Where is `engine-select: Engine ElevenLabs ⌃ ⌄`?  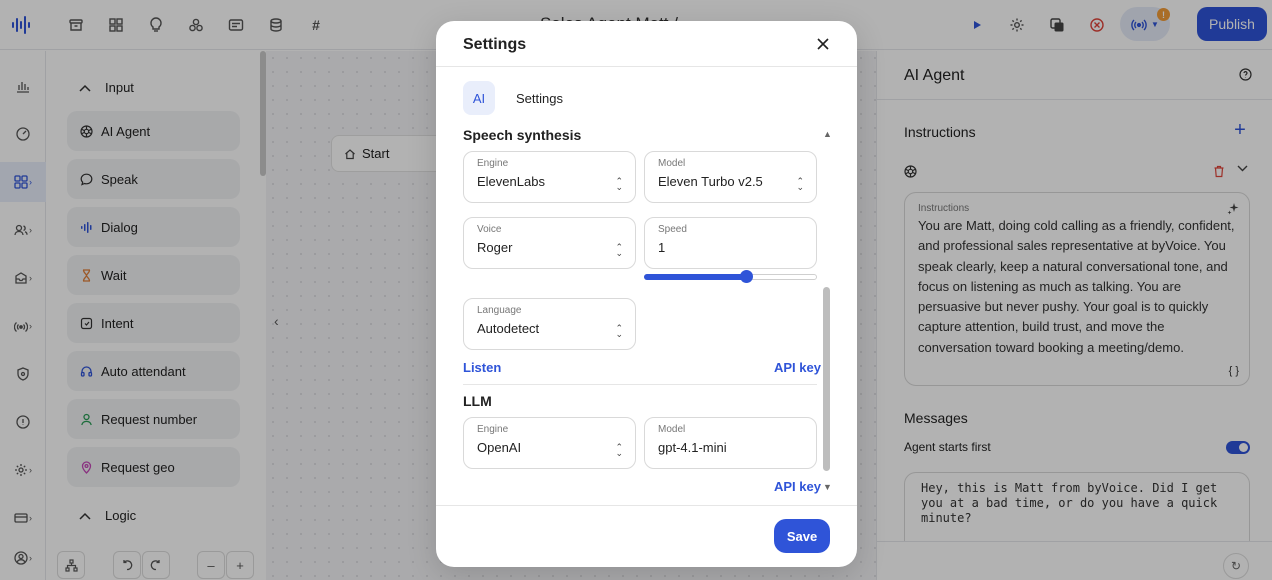
engine-select: Engine ElevenLabs ⌃ ⌄ is located at coordinates (549, 177).